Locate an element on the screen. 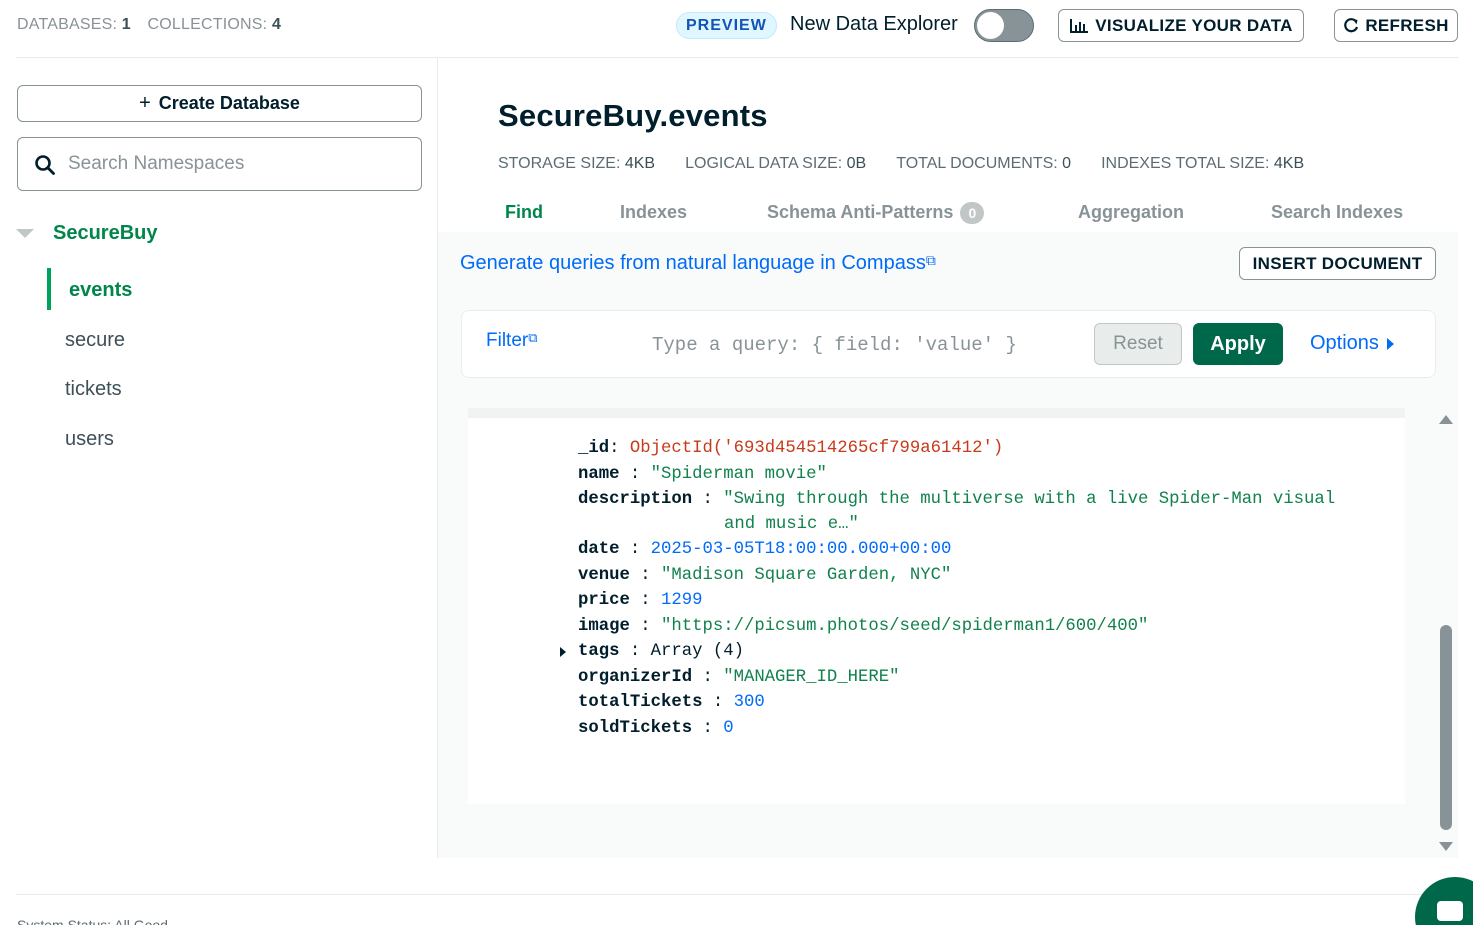 This screenshot has height=925, width=1473. new-data-explorer-toggle is located at coordinates (1004, 25).